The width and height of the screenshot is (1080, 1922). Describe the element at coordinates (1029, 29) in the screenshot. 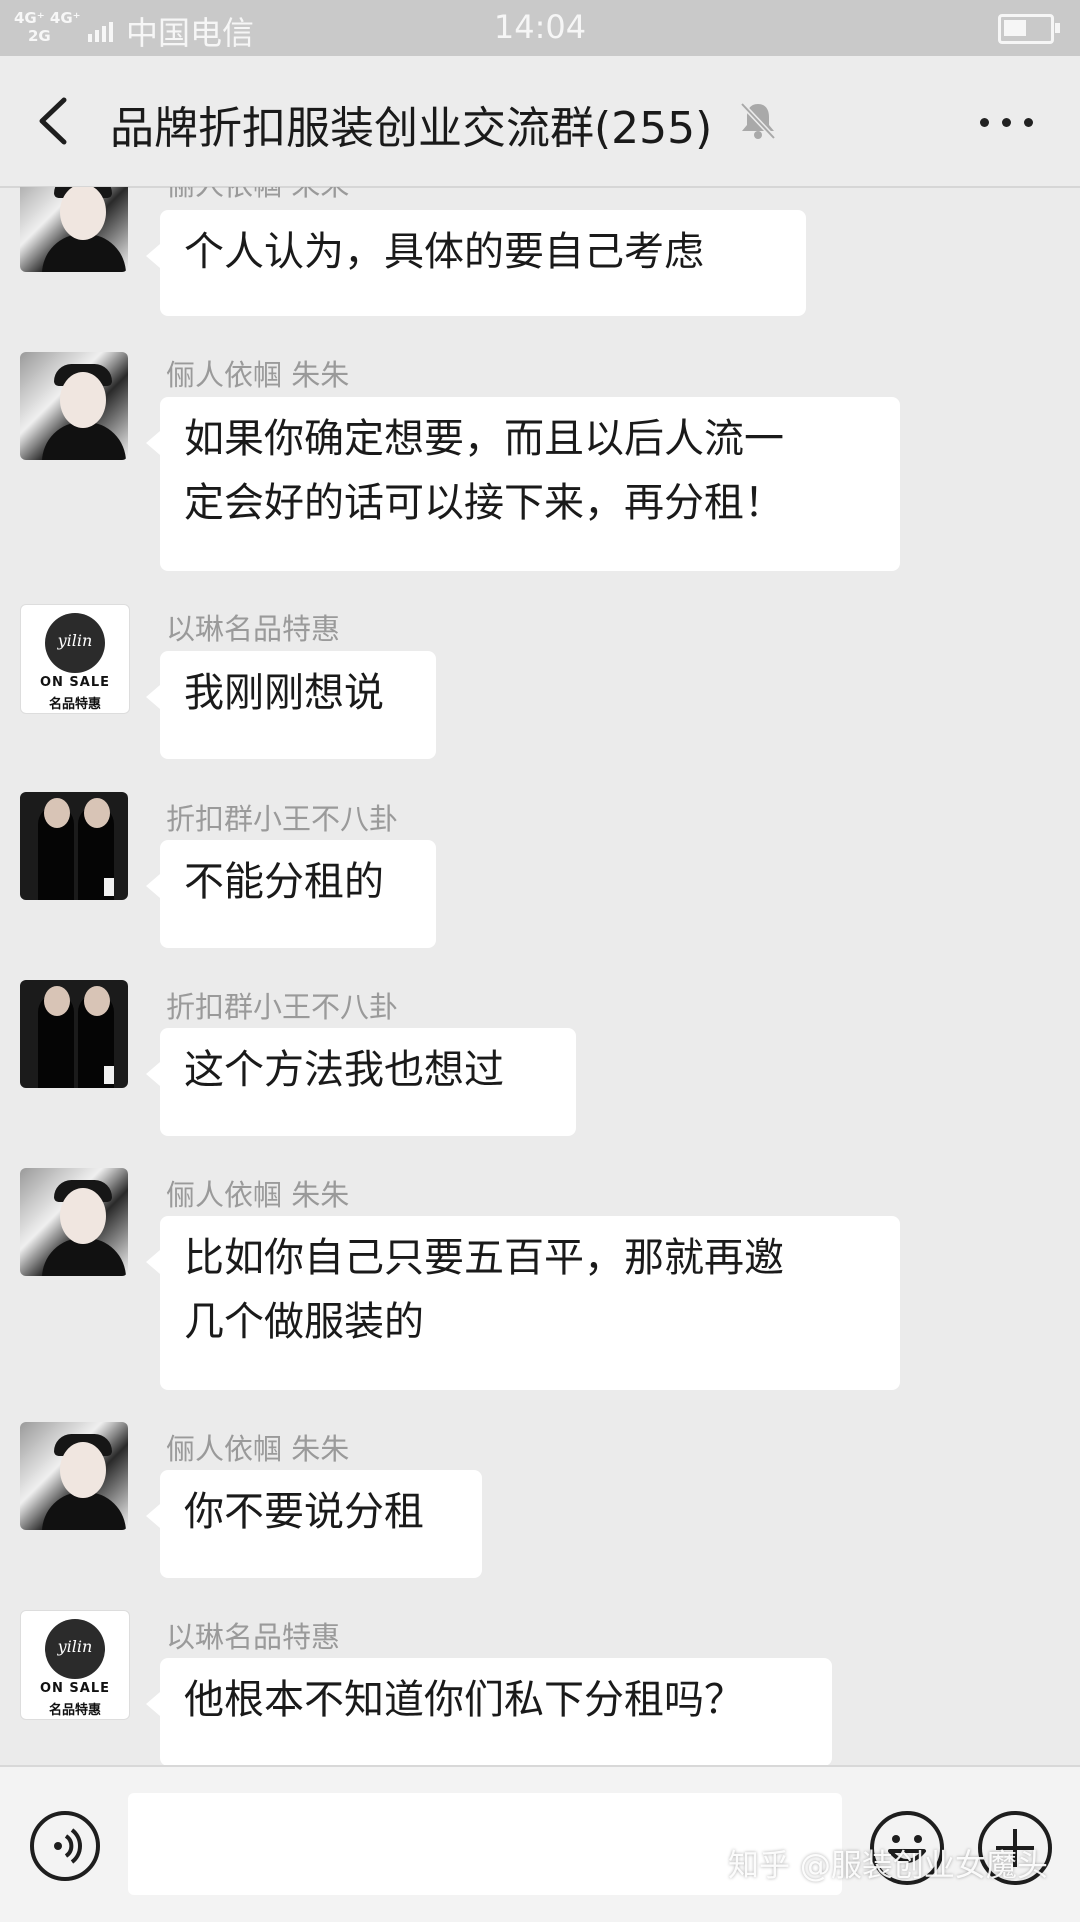

I see `battery-icon` at that location.